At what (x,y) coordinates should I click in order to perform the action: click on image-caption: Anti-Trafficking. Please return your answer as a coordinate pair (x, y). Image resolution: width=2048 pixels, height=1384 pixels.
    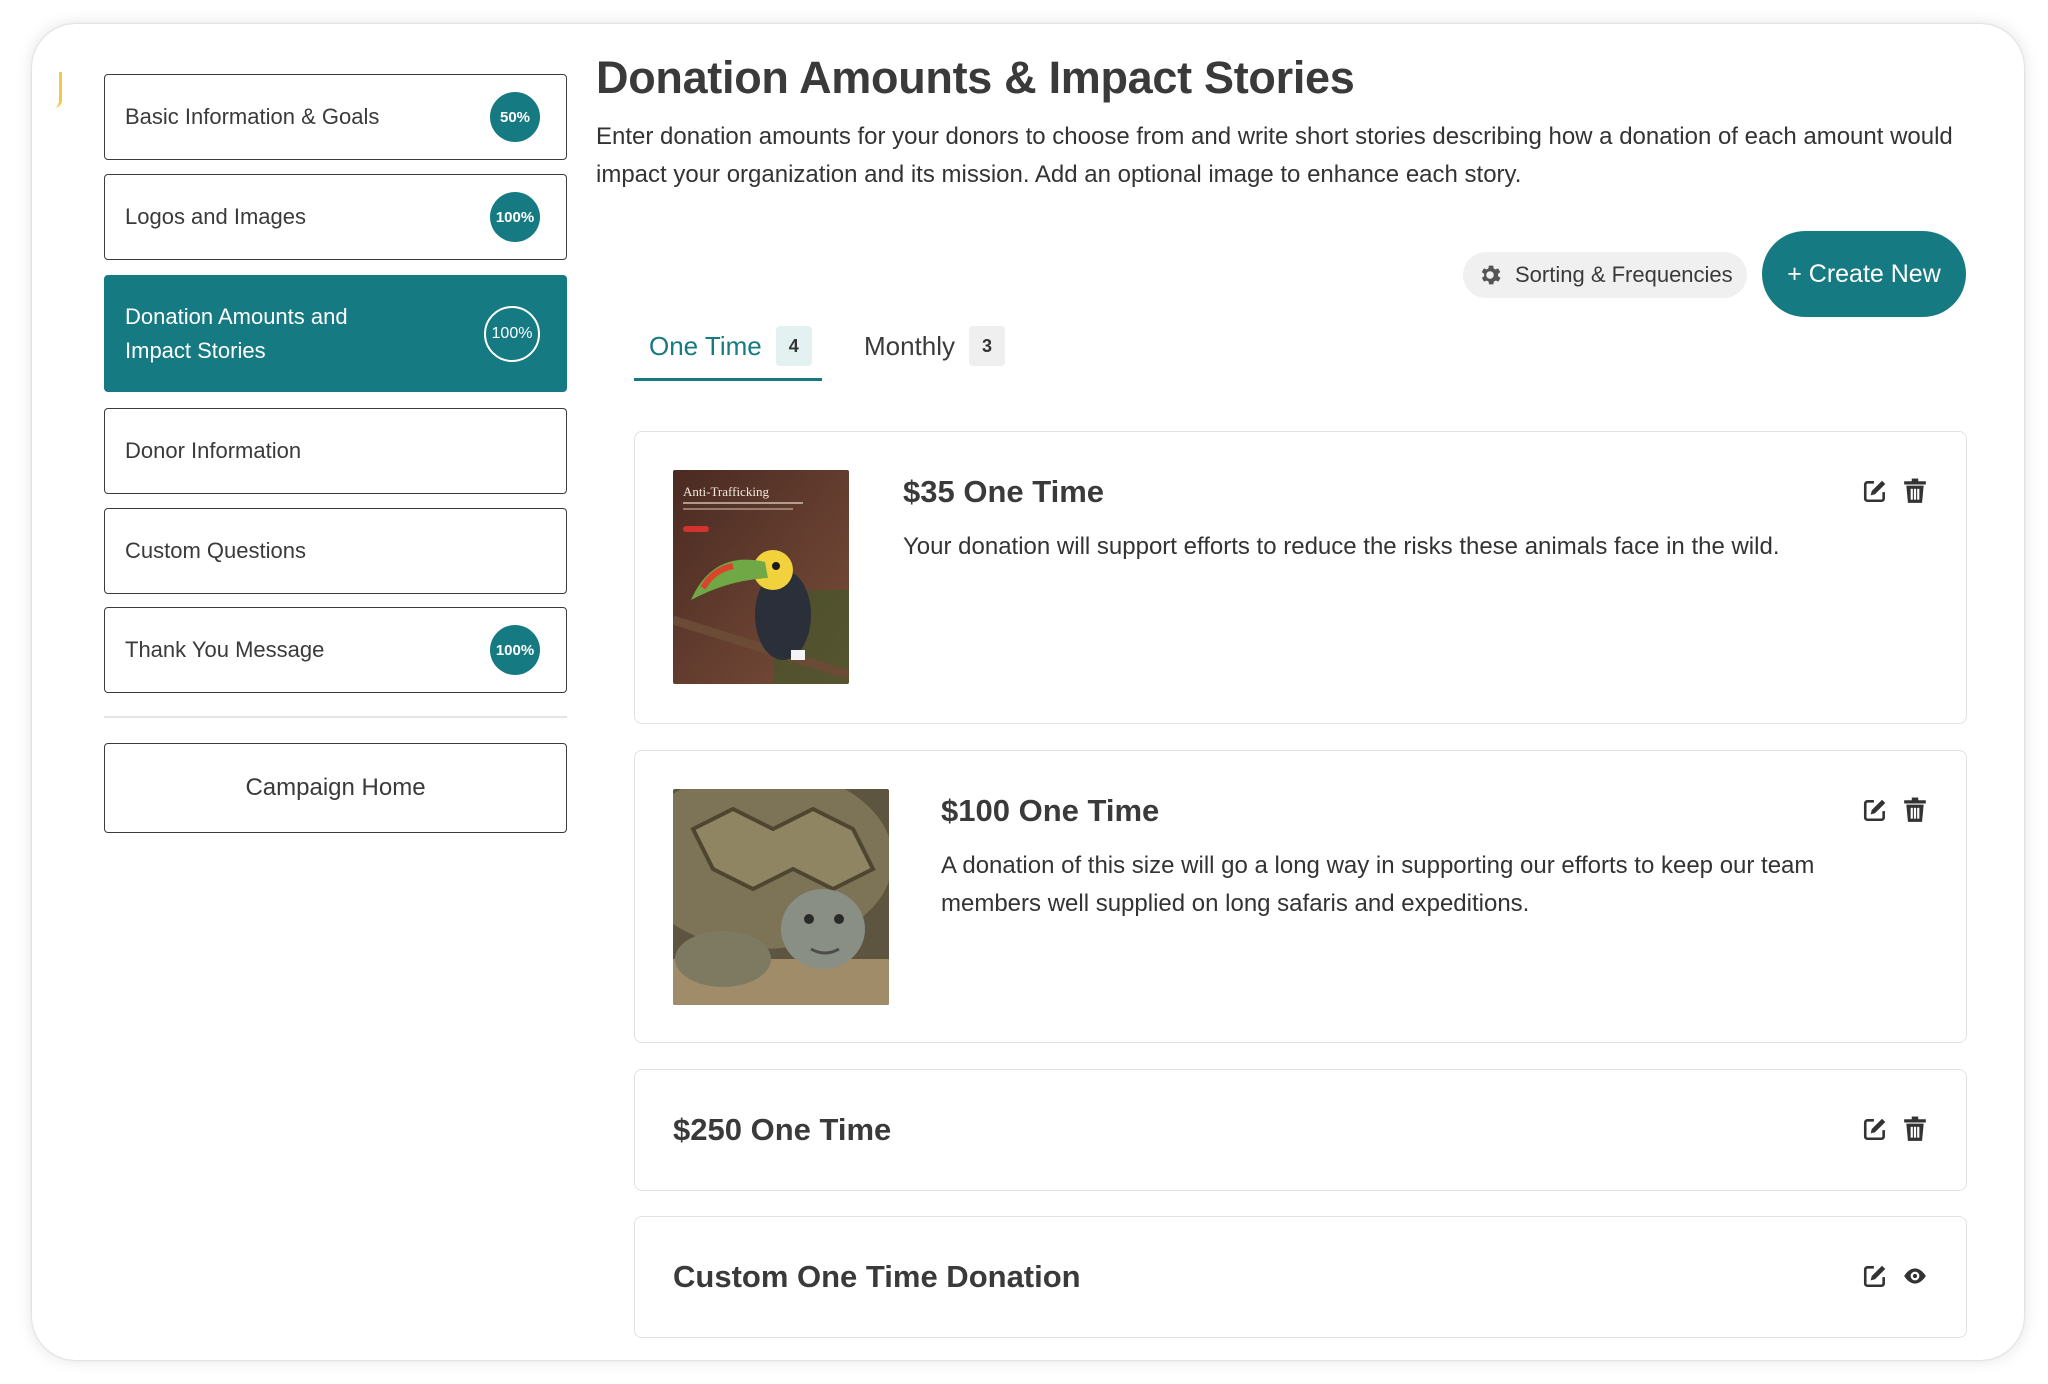
    Looking at the image, I should click on (726, 491).